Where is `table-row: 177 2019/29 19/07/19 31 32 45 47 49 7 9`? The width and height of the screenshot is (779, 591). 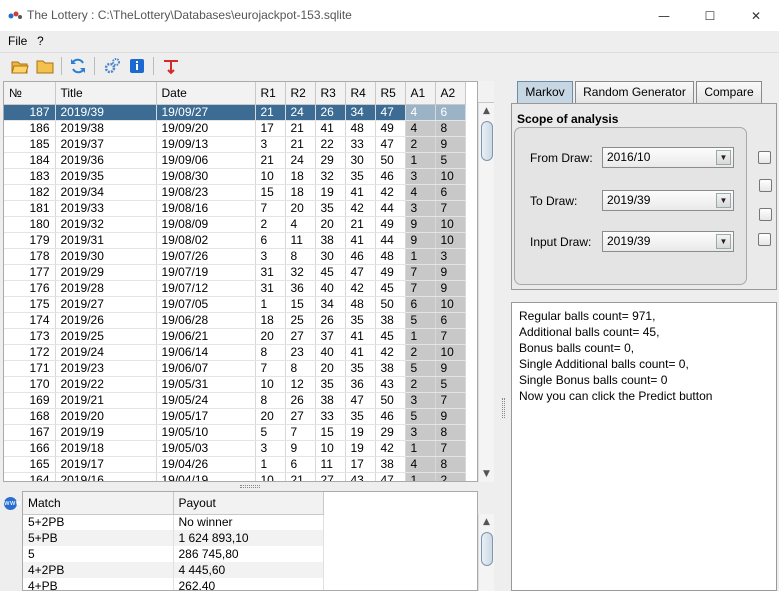
table-row: 177 2019/29 19/07/19 31 32 45 47 49 7 9 is located at coordinates (235, 272).